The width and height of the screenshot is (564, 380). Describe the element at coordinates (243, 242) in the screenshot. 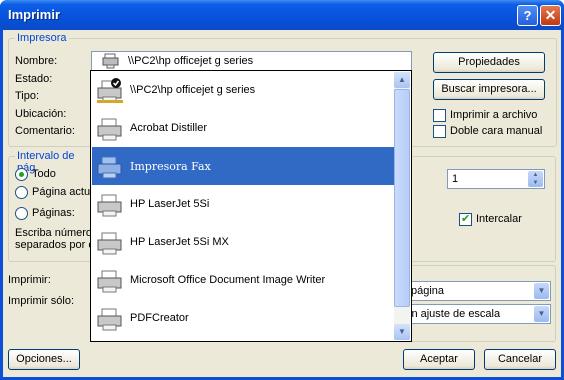

I see `list-item: HP LaserJet 5Si MX` at that location.